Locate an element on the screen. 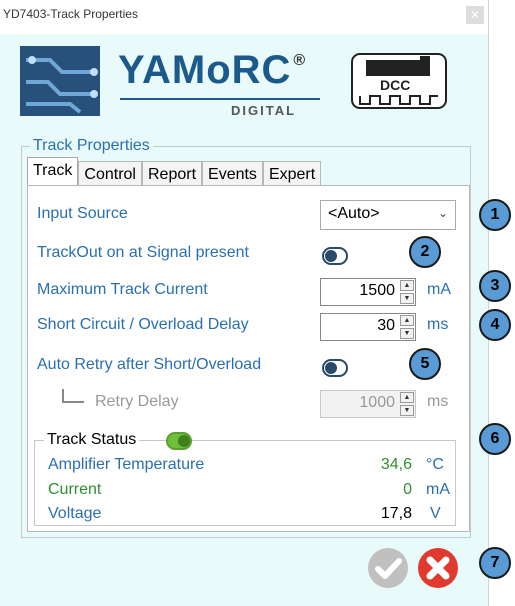 Image resolution: width=515 pixels, height=606 pixels. indent-connector is located at coordinates (73, 396).